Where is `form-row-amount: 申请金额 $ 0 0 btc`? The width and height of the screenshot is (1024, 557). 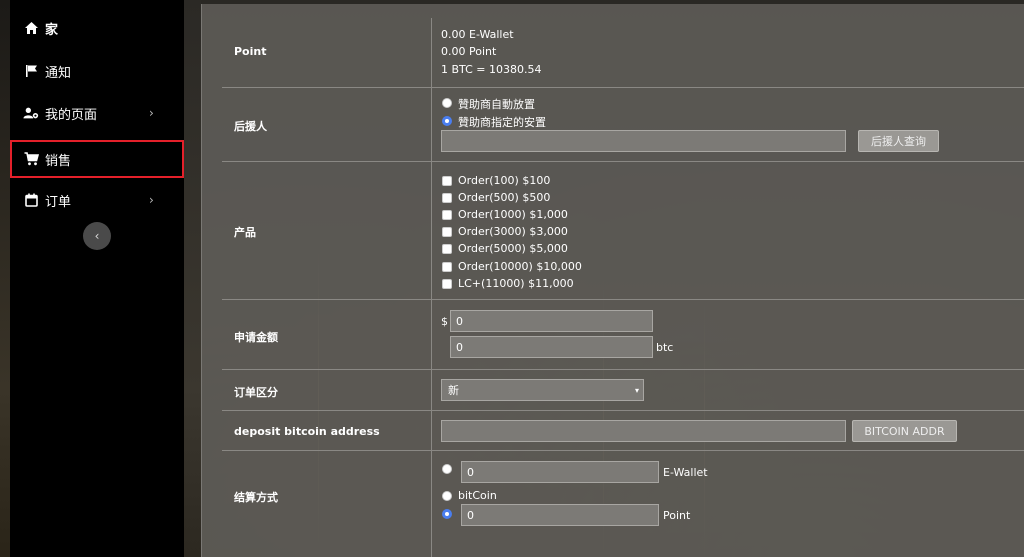
form-row-amount: 申请金额 $ 0 0 btc is located at coordinates (623, 335).